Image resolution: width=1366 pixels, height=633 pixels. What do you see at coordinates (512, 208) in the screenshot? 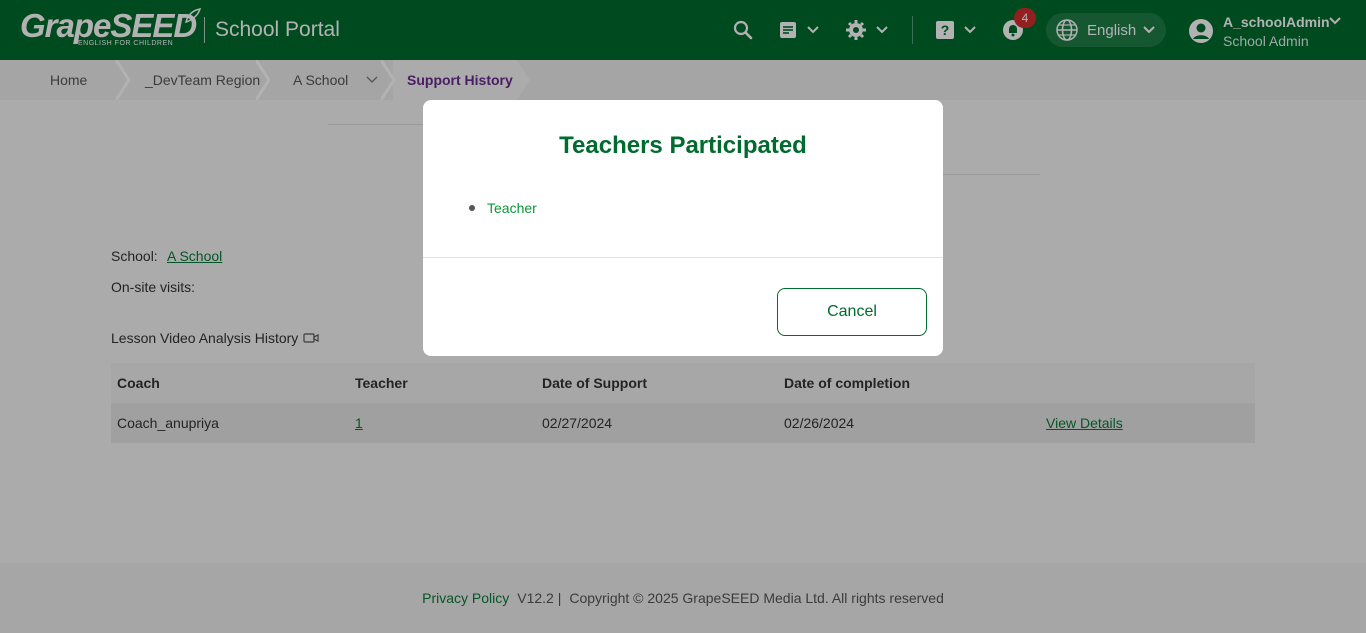
I see `teacher-name: Teacher` at bounding box center [512, 208].